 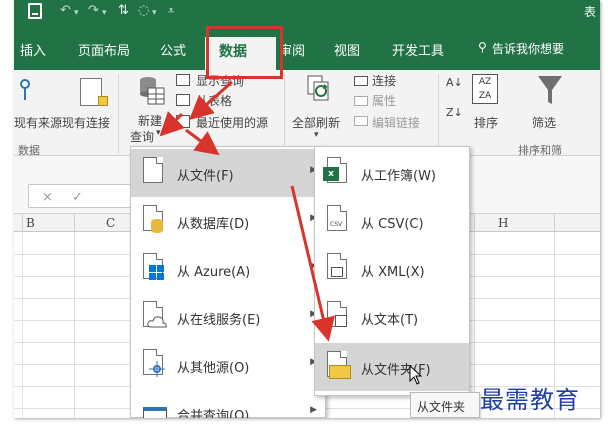 What do you see at coordinates (416, 375) in the screenshot?
I see `mouse-cursor-icon` at bounding box center [416, 375].